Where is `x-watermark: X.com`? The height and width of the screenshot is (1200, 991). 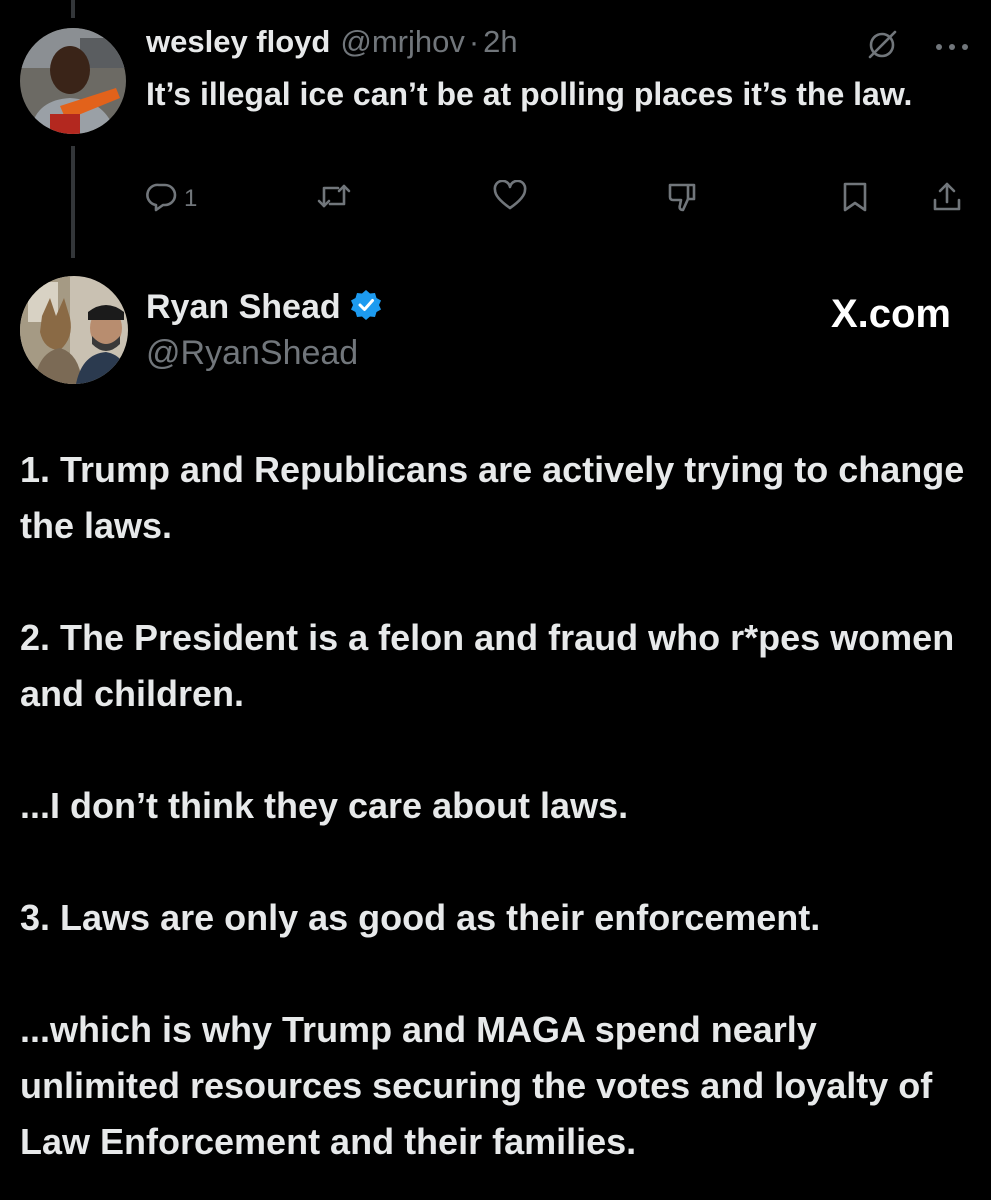 x-watermark: X.com is located at coordinates (891, 314).